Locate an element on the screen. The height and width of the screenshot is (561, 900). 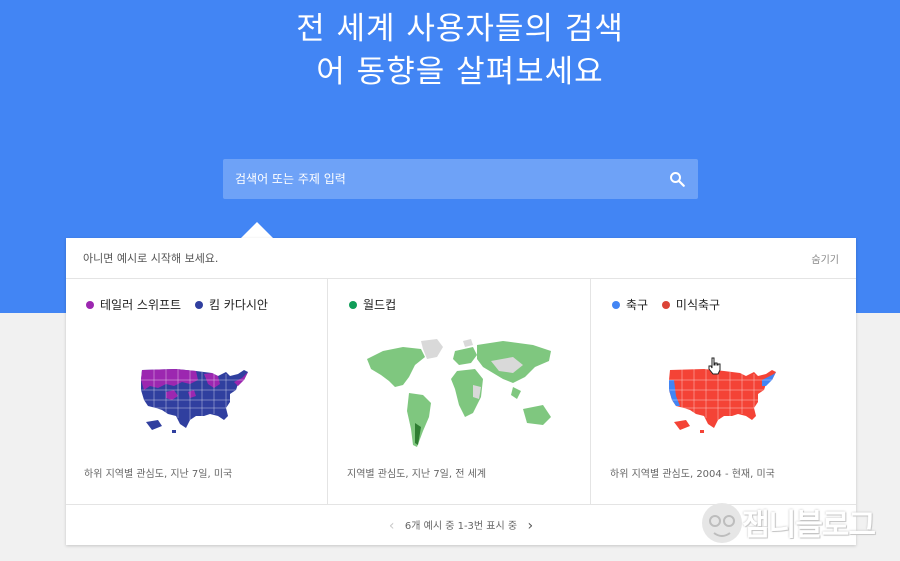
legend-item: 월드컵 is located at coordinates (372, 304).